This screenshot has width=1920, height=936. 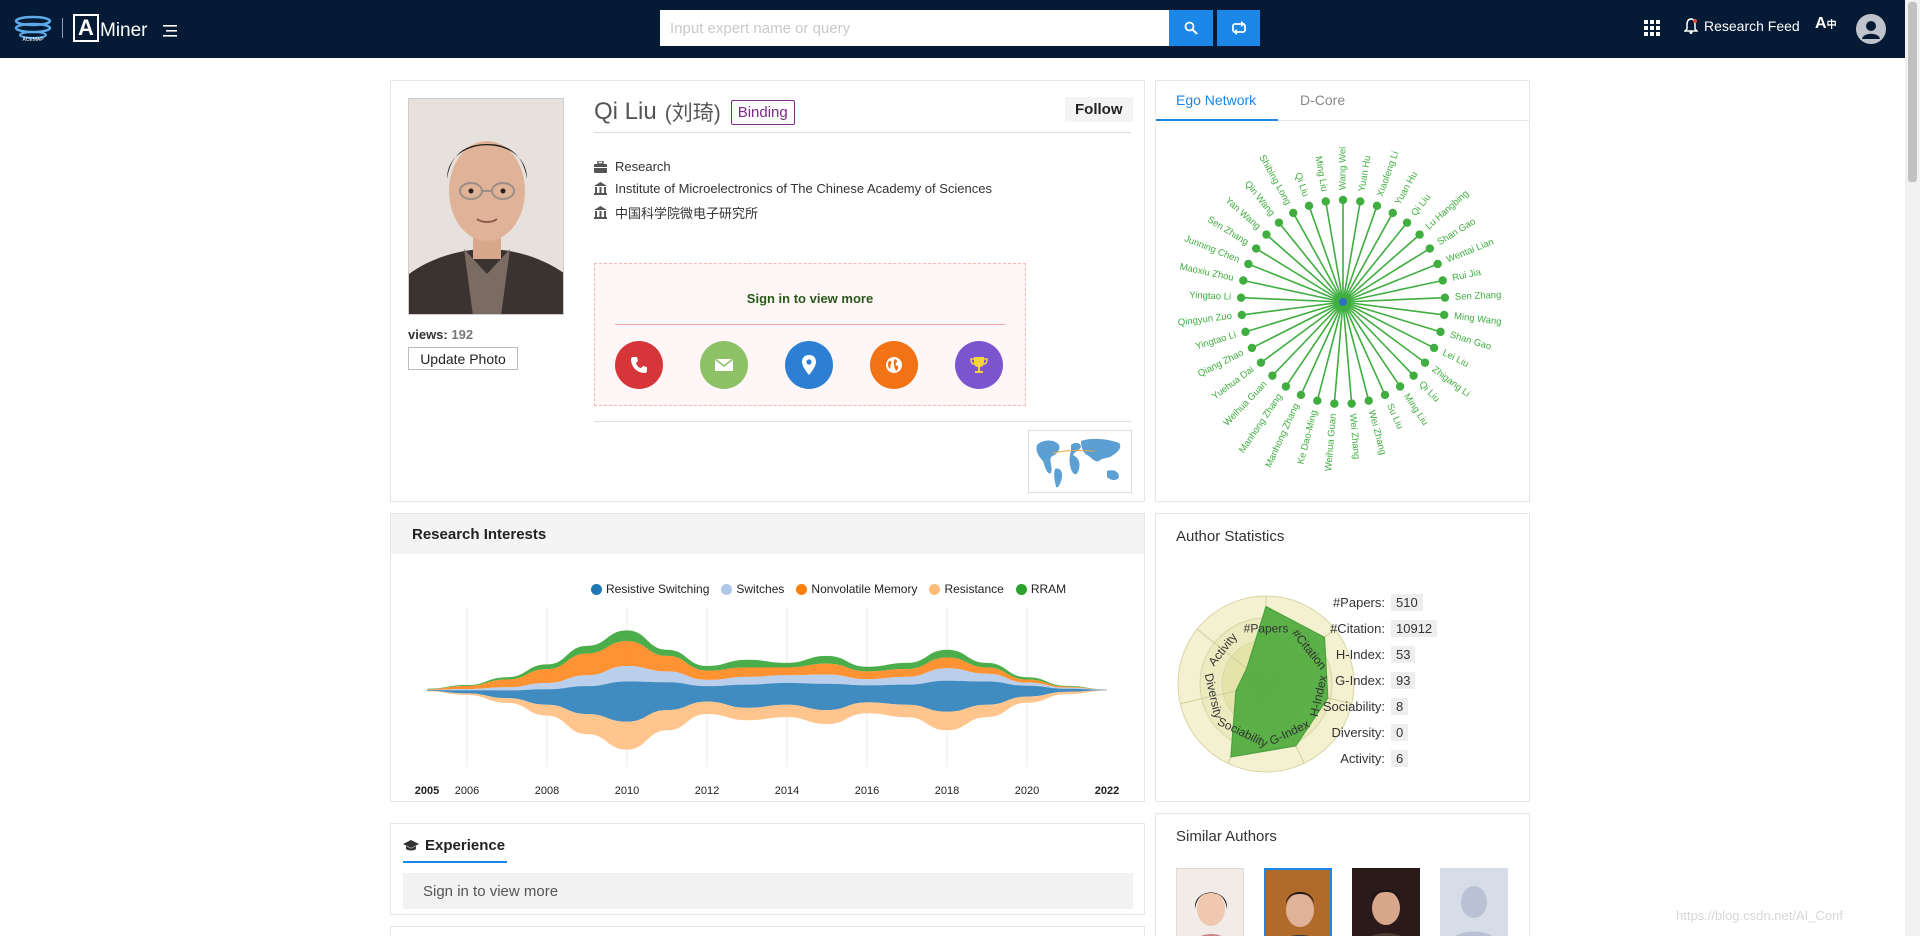 What do you see at coordinates (762, 112) in the screenshot?
I see `binding-button: Binding` at bounding box center [762, 112].